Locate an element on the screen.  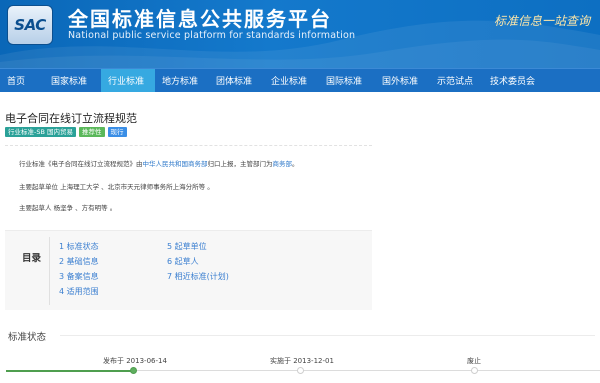
timeline-label-published: 发布于 2013-06-14 is located at coordinates (135, 361).